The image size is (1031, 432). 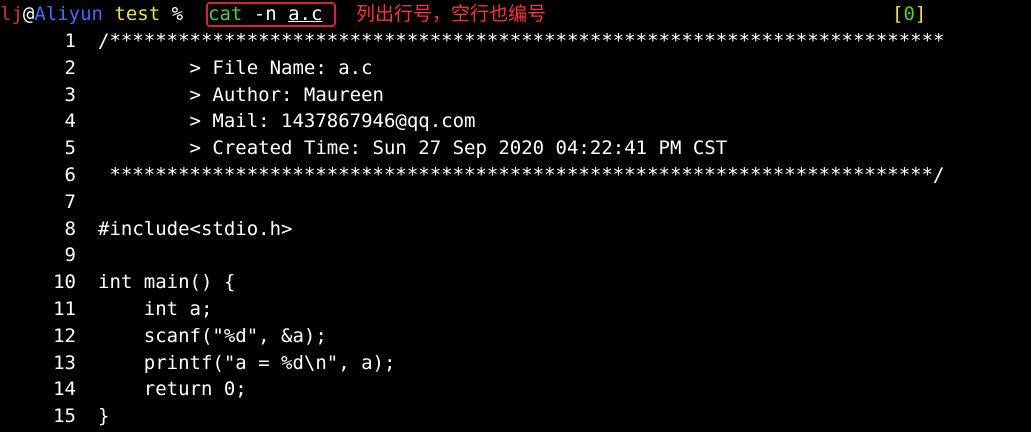 What do you see at coordinates (225, 14) in the screenshot?
I see `command-name: cat` at bounding box center [225, 14].